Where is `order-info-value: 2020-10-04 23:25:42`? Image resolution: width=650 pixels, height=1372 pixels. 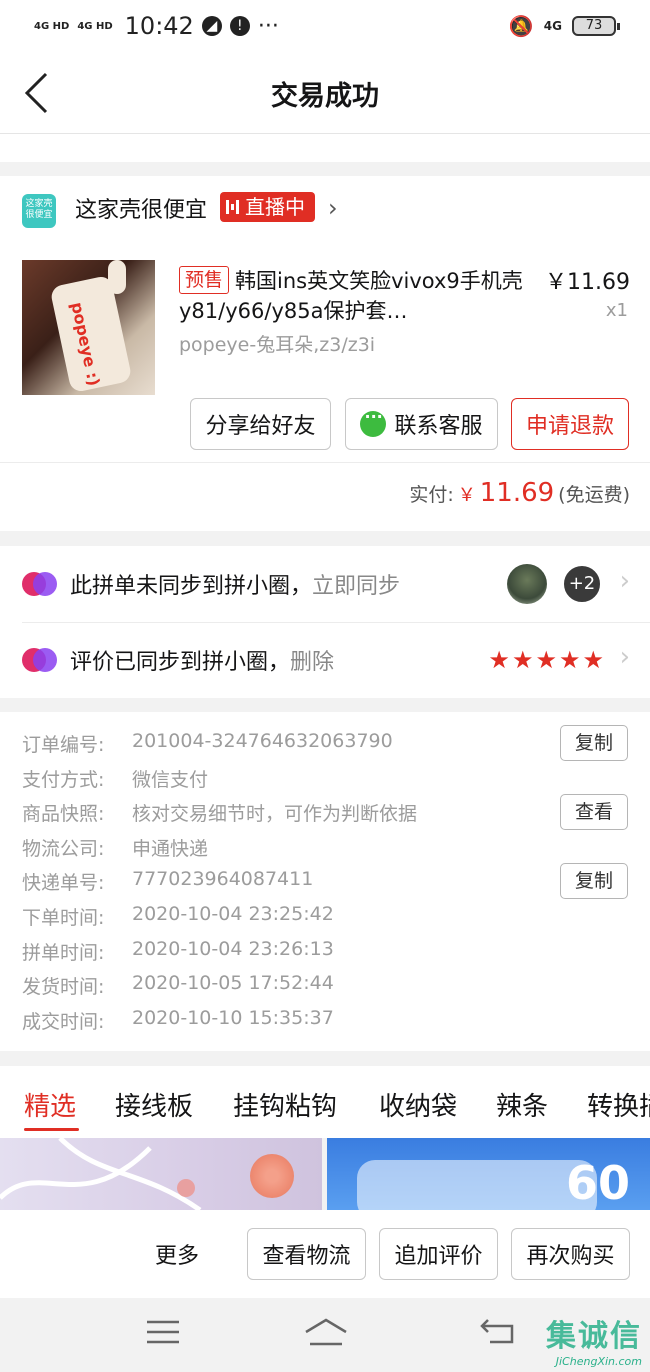 order-info-value: 2020-10-04 23:25:42 is located at coordinates (233, 914).